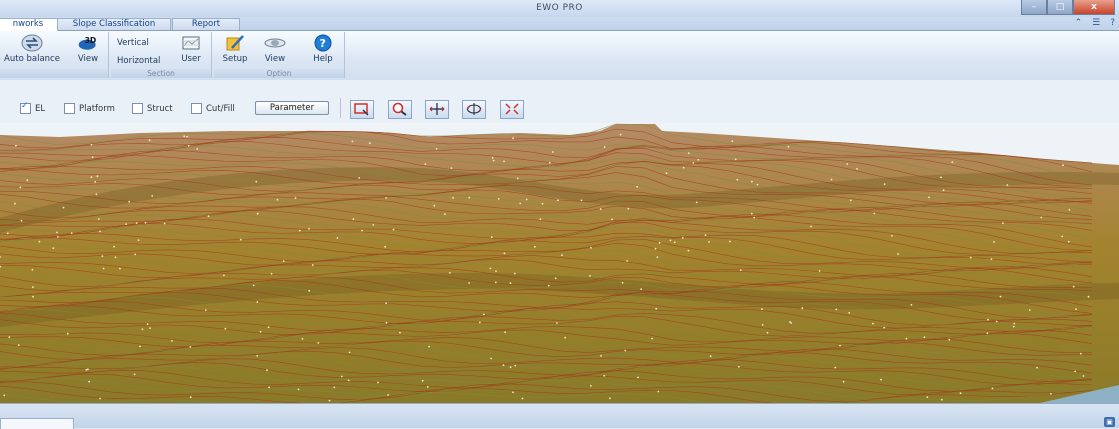  I want to click on maximize-button: □, so click(1060, 7).